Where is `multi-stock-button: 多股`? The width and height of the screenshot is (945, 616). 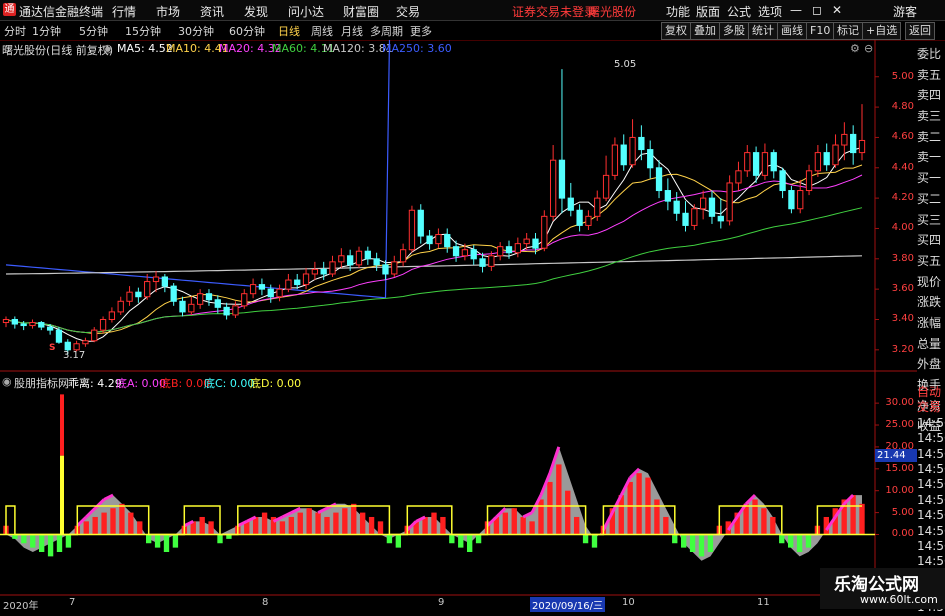 multi-stock-button: 多股 is located at coordinates (734, 31).